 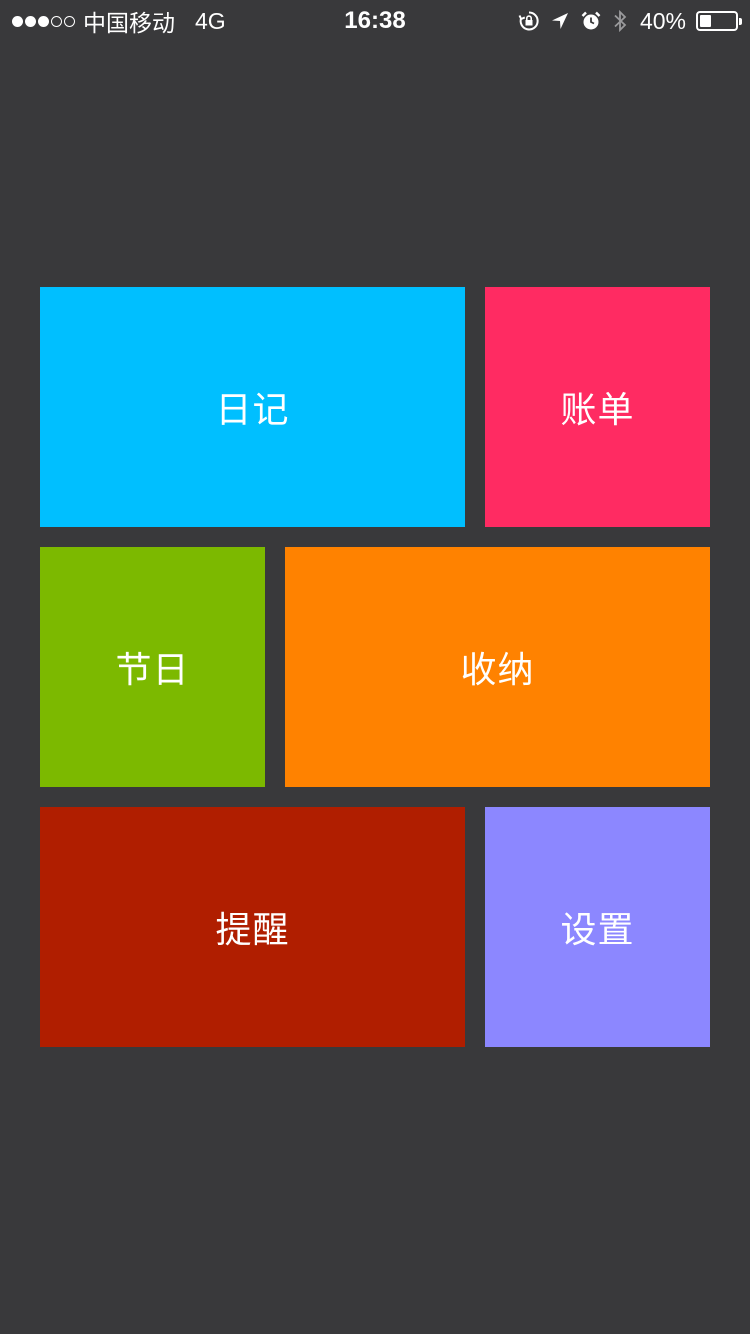 I want to click on festival-tile: 节日, so click(x=152, y=667).